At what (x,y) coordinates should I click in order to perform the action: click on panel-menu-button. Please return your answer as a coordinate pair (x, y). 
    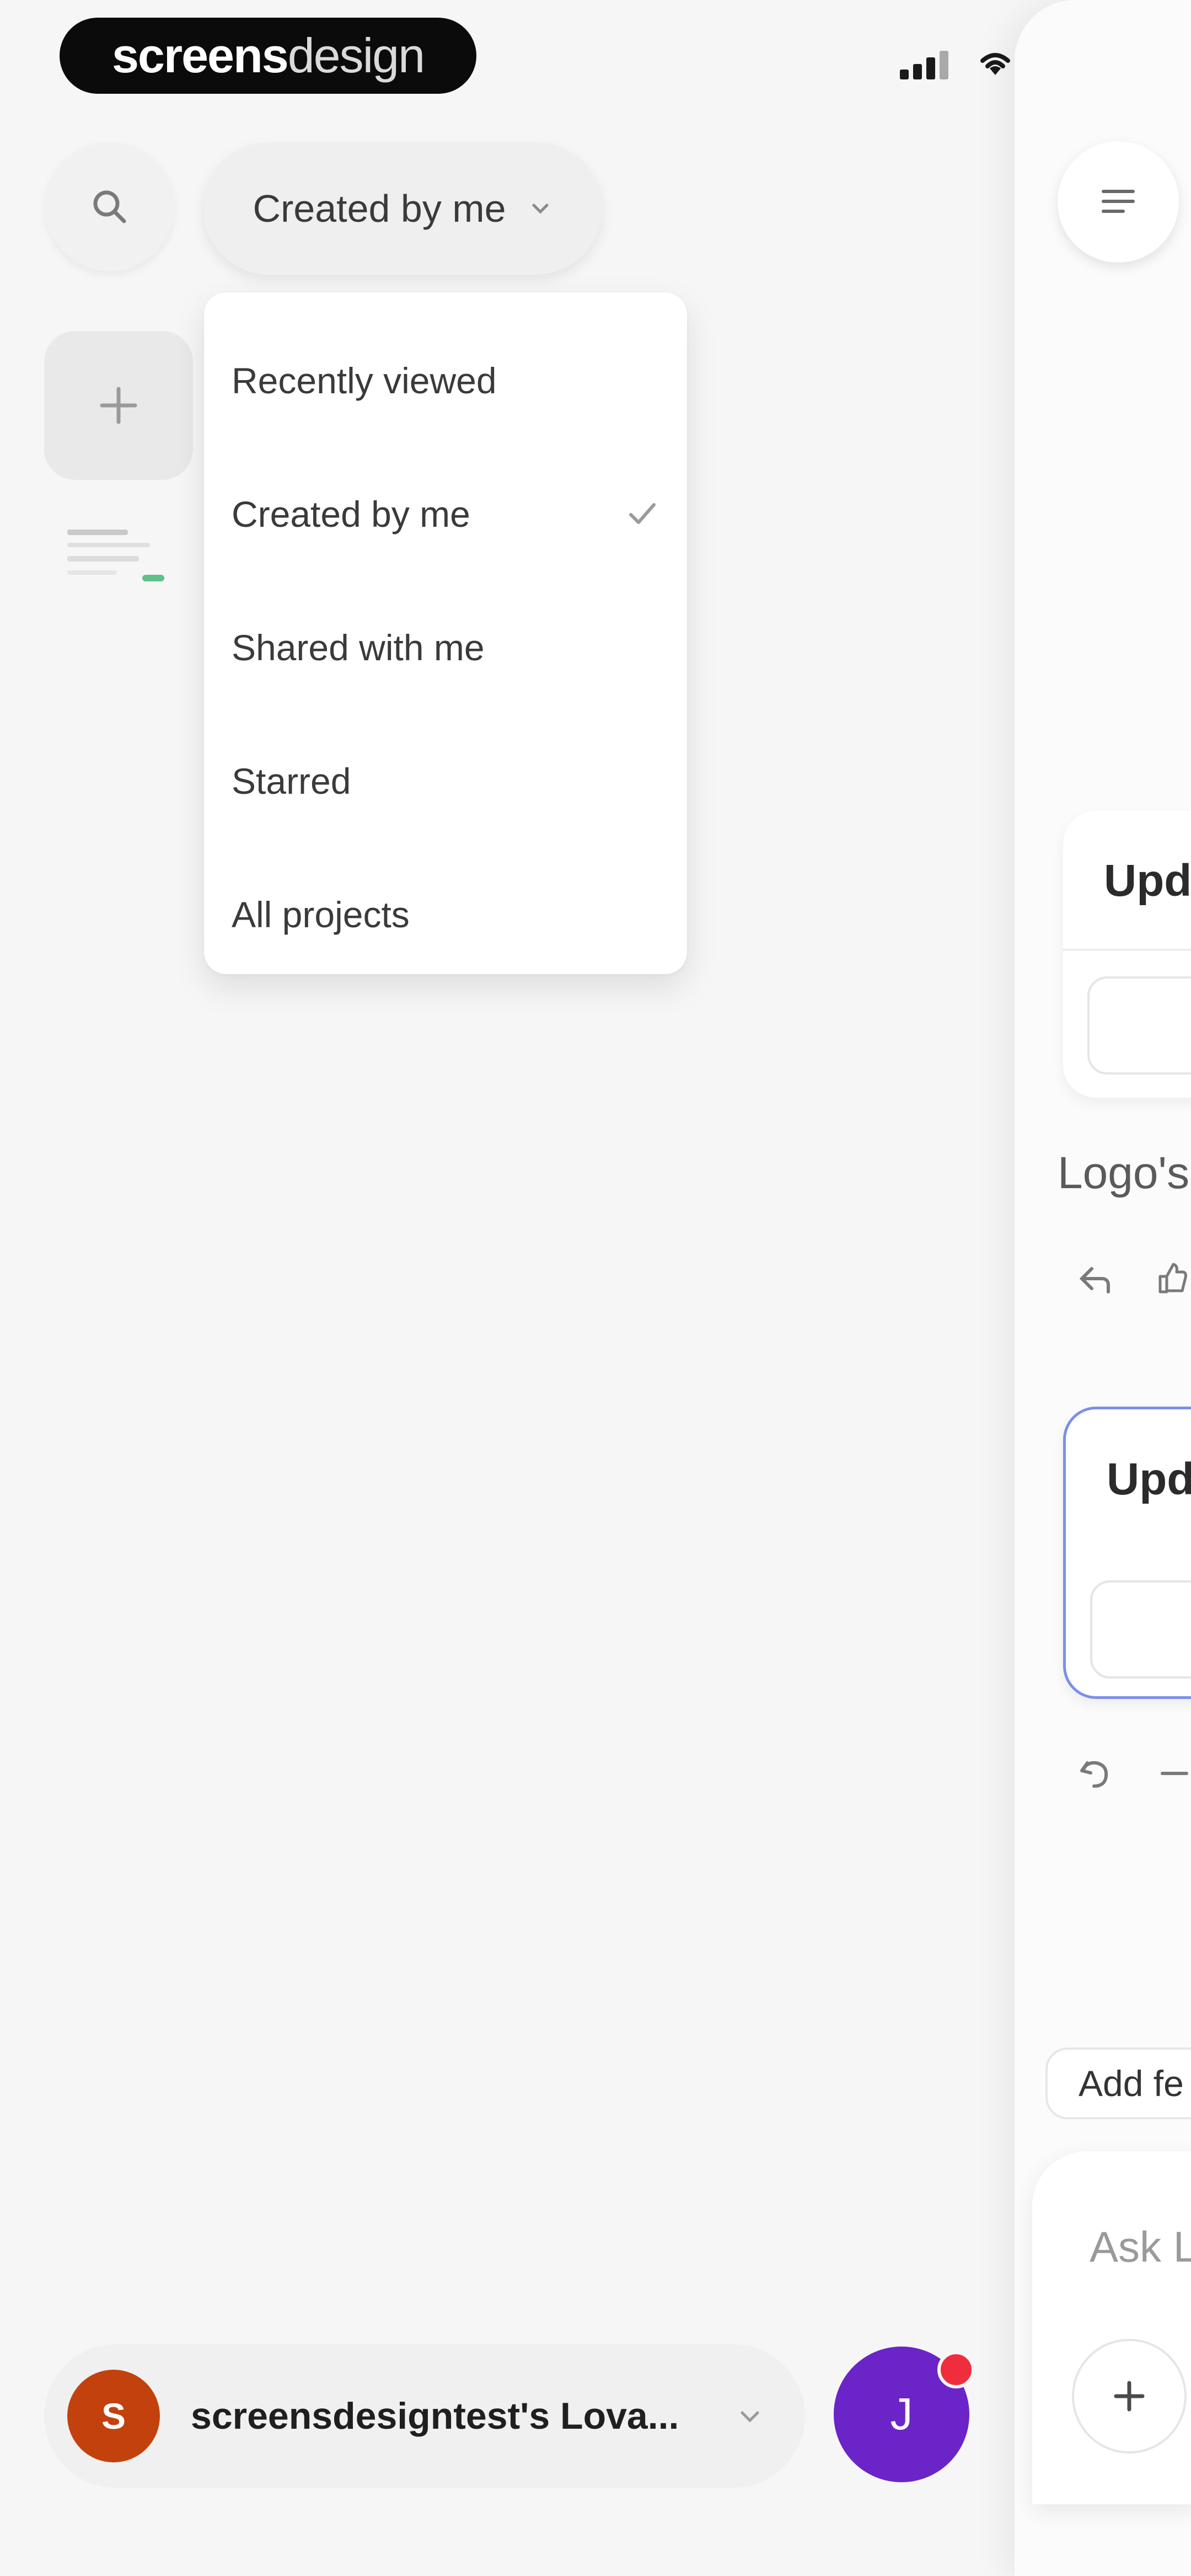
    Looking at the image, I should click on (1118, 202).